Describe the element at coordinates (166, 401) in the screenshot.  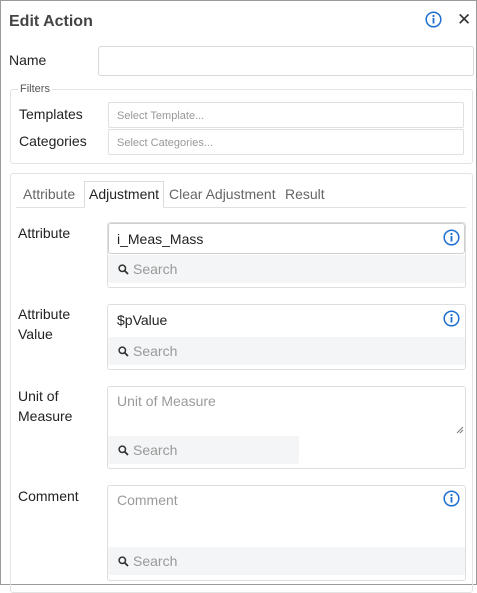
I see `unit-of-measure-placeholder: Unit of Measure` at that location.